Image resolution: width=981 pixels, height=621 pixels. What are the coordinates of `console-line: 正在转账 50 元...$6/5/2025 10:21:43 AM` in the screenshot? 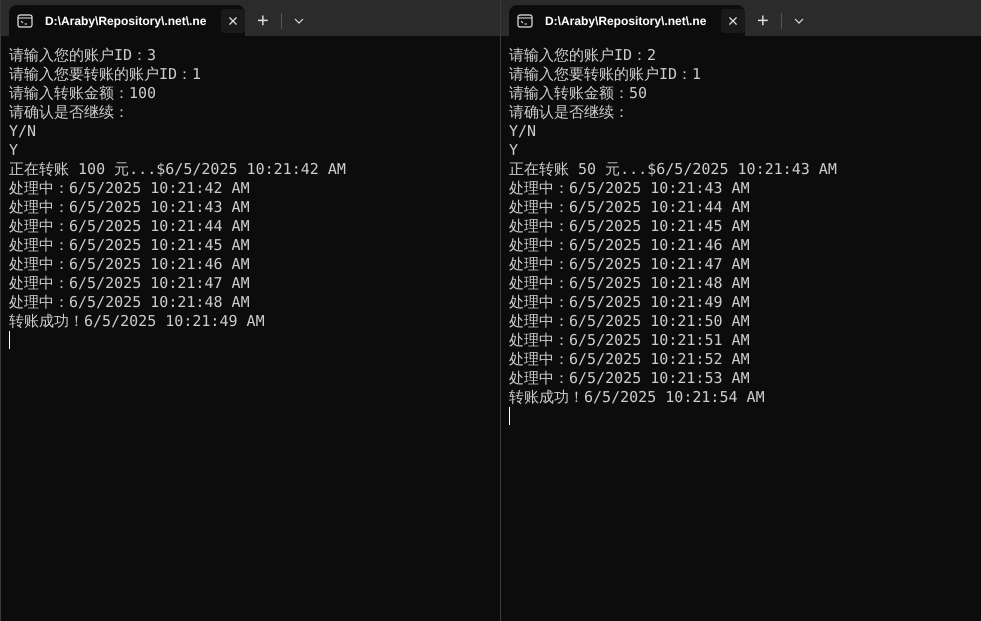 It's located at (673, 169).